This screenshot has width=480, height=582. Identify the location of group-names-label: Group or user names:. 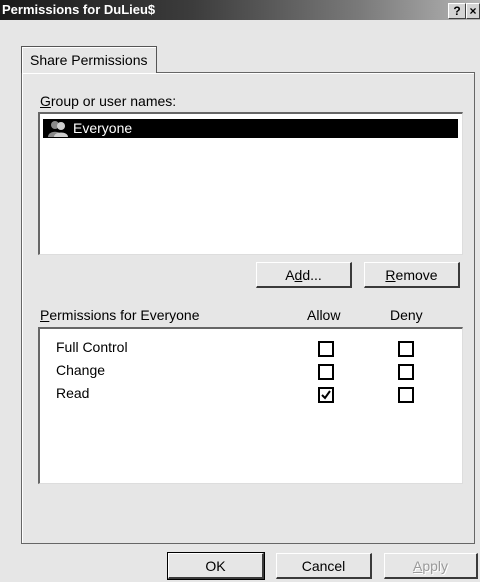
(108, 101).